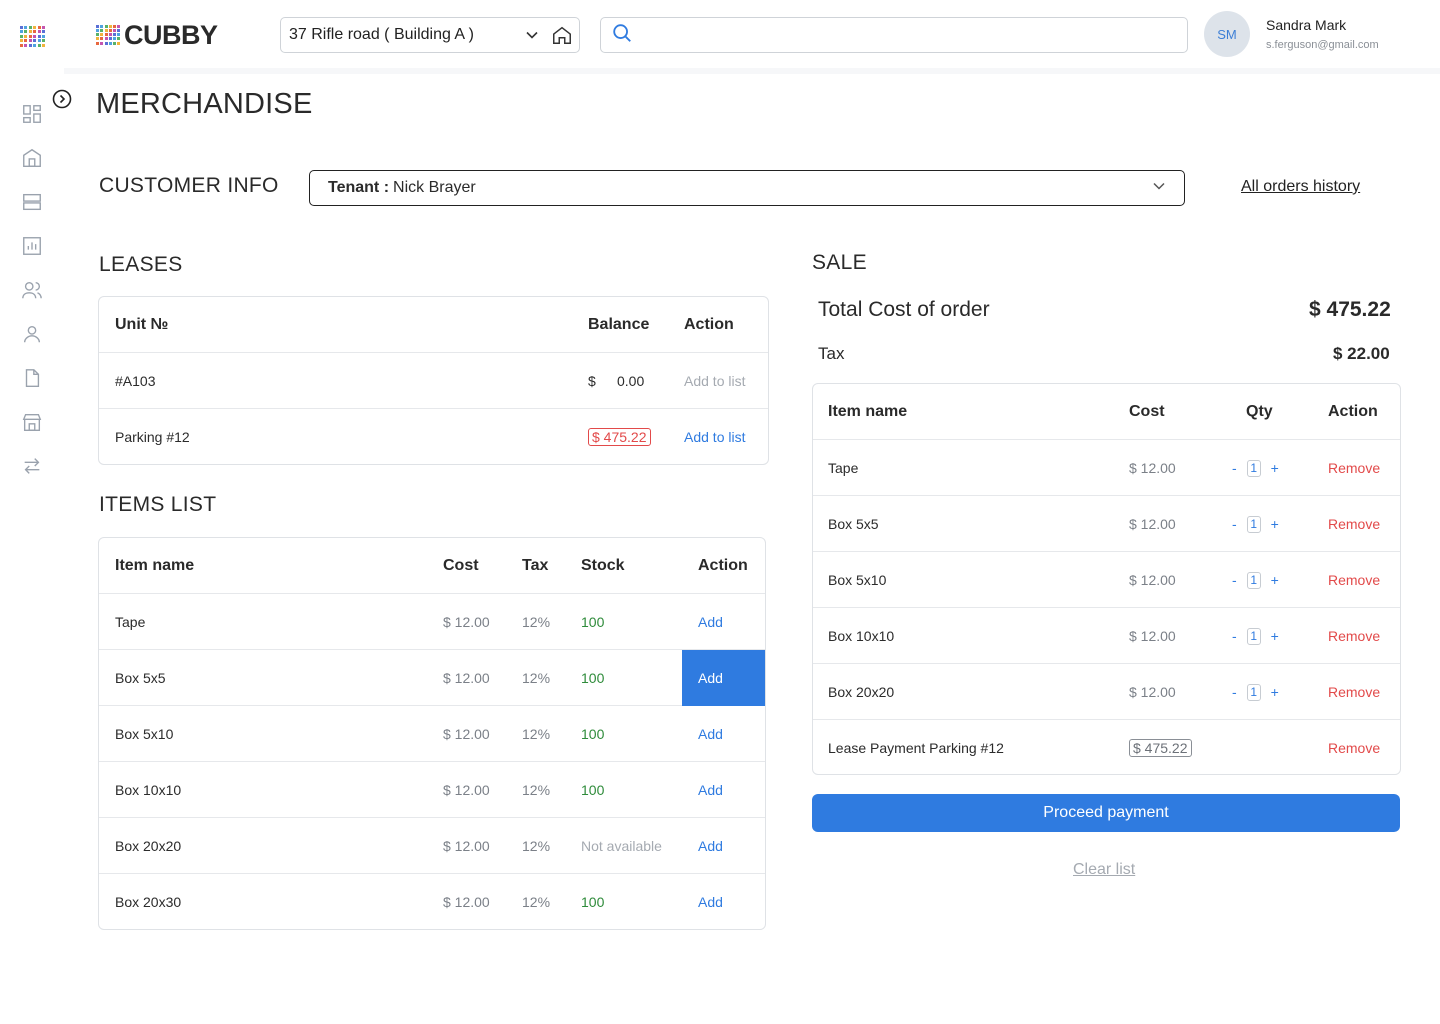 The height and width of the screenshot is (1024, 1440). Describe the element at coordinates (62, 99) in the screenshot. I see `expand-sidebar-icon` at that location.